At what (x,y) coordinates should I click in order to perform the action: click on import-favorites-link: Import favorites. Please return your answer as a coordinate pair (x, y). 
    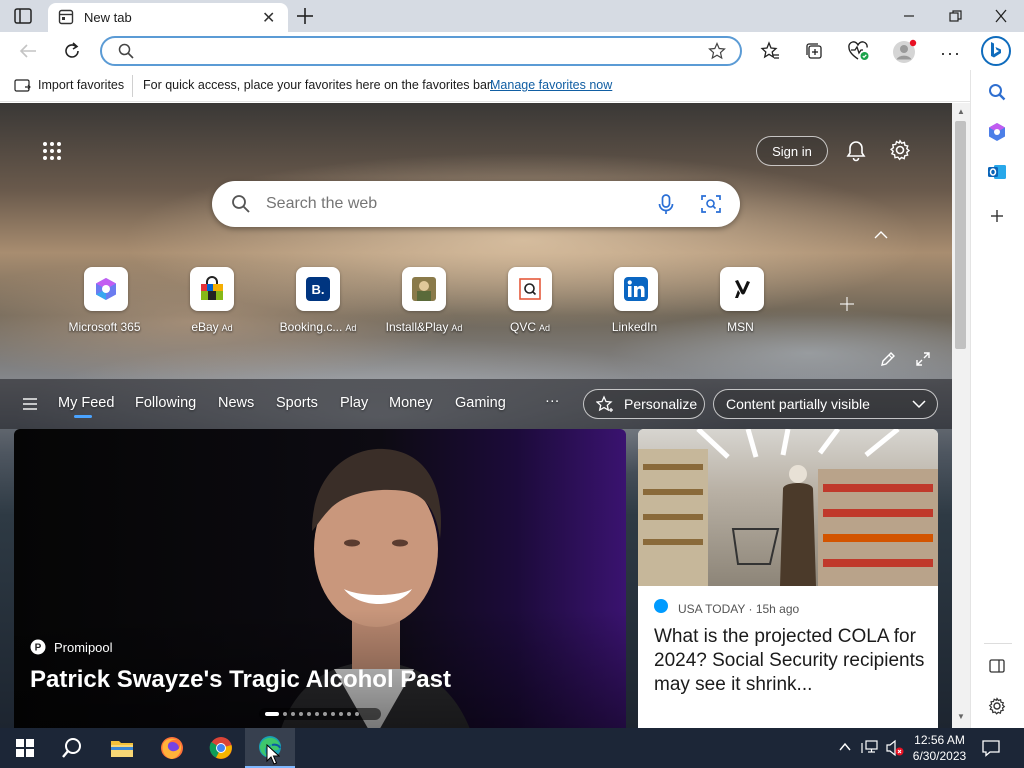
    Looking at the image, I should click on (81, 85).